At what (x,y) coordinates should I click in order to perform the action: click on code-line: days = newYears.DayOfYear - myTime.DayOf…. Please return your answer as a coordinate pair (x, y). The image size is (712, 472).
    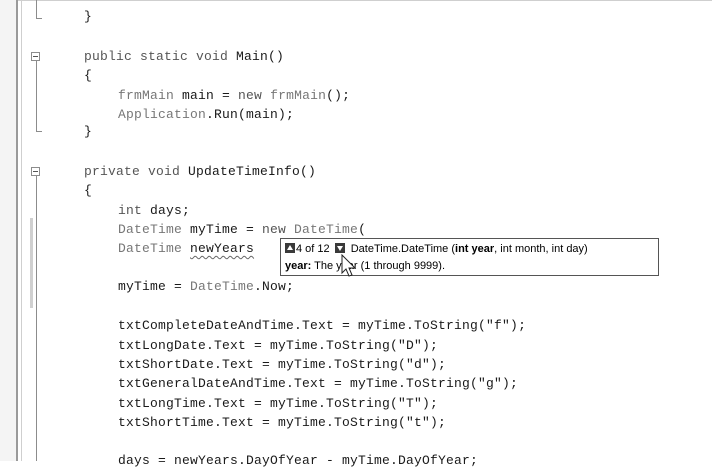
    Looking at the image, I should click on (298, 460).